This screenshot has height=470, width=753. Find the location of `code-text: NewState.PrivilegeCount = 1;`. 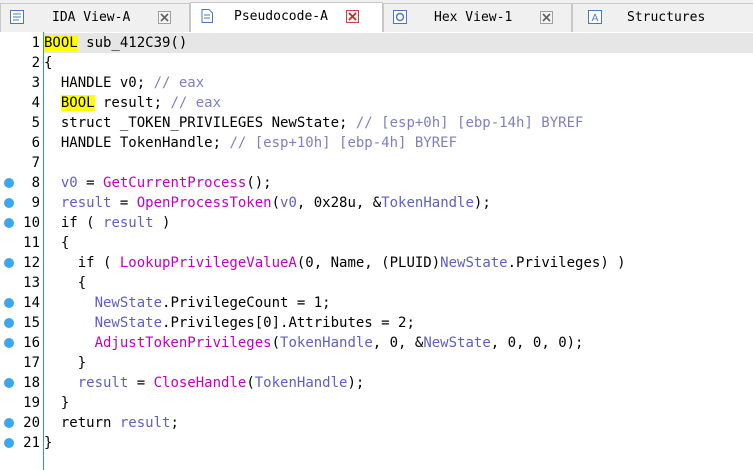

code-text: NewState.PrivilegeCount = 1; is located at coordinates (187, 303).